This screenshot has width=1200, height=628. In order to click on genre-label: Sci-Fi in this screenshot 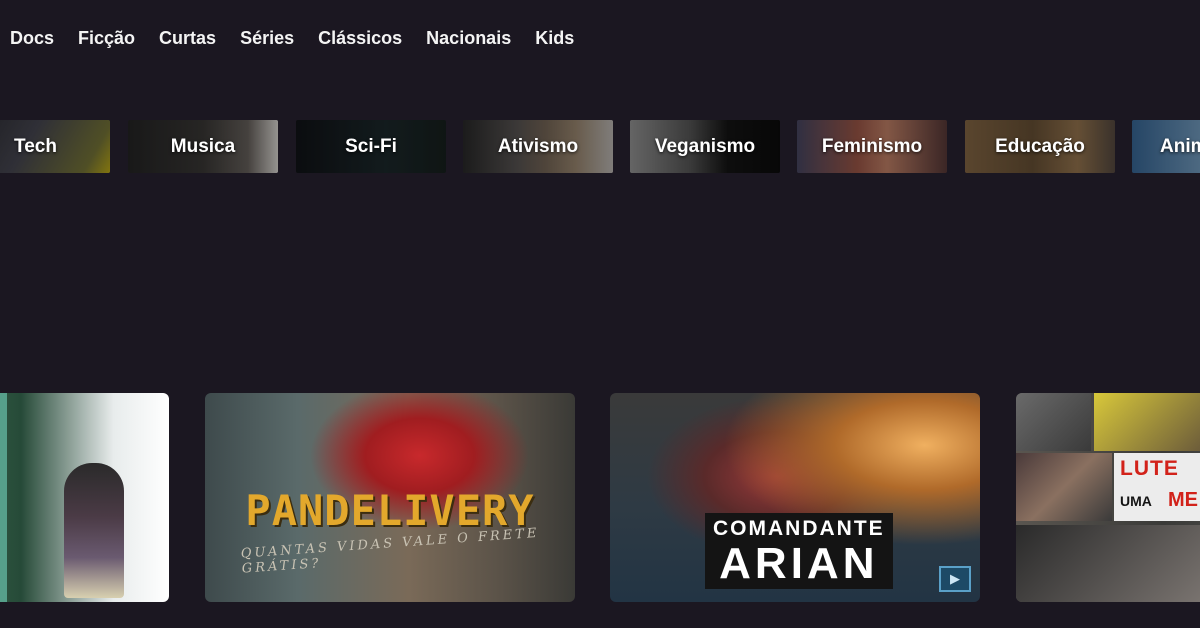, I will do `click(371, 146)`.